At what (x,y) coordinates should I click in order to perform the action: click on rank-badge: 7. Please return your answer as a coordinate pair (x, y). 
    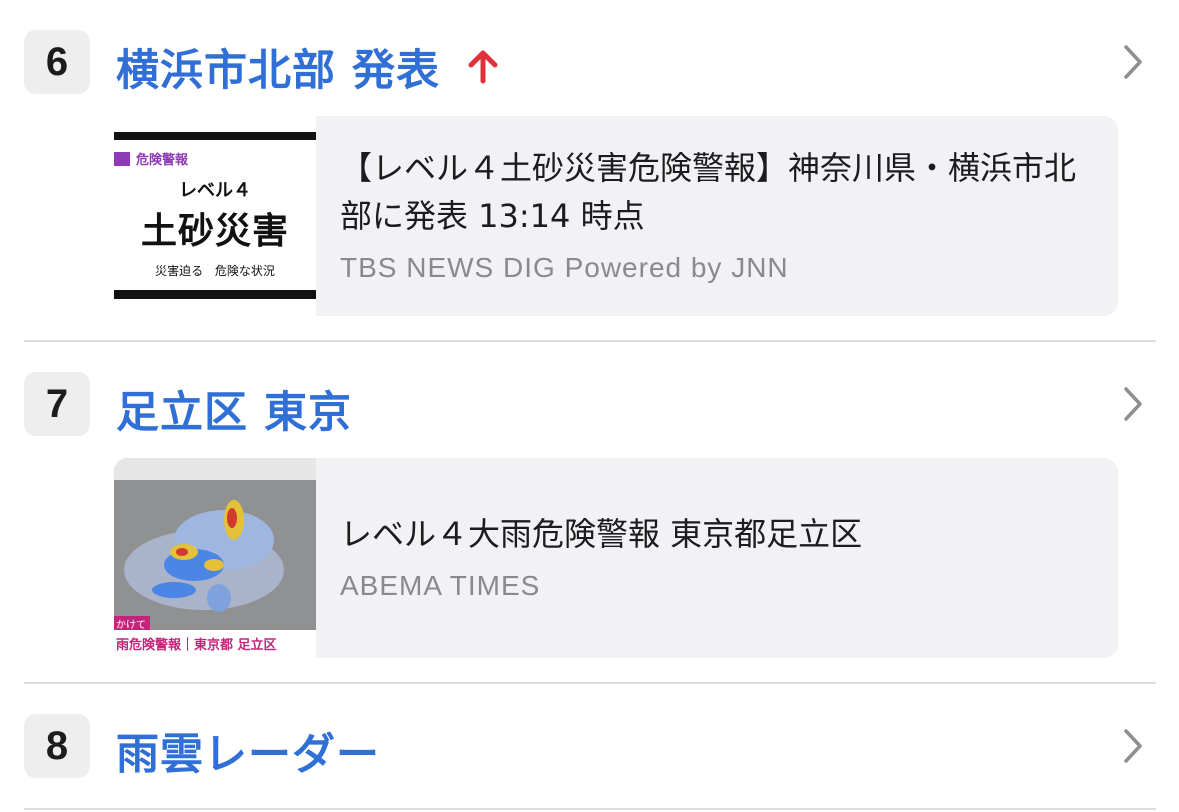
    Looking at the image, I should click on (57, 404).